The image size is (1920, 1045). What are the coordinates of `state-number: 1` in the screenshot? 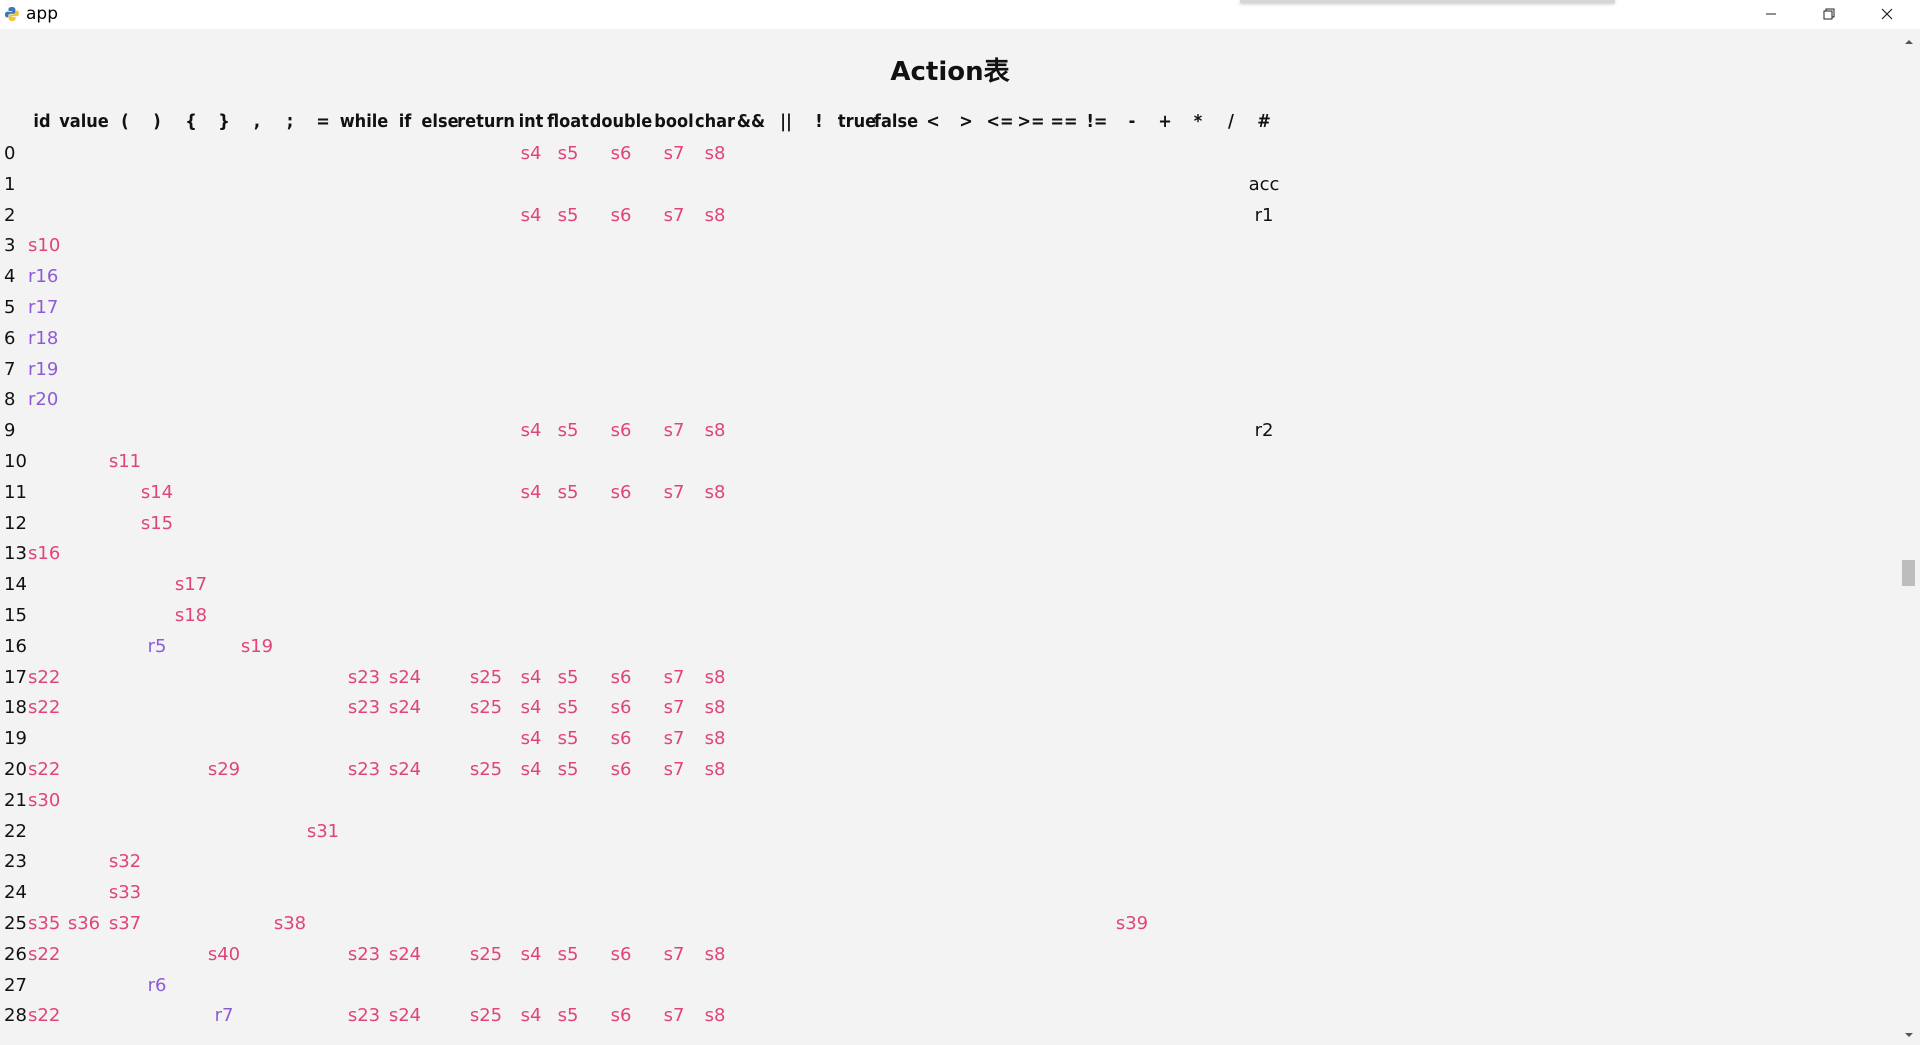 It's located at (10, 184).